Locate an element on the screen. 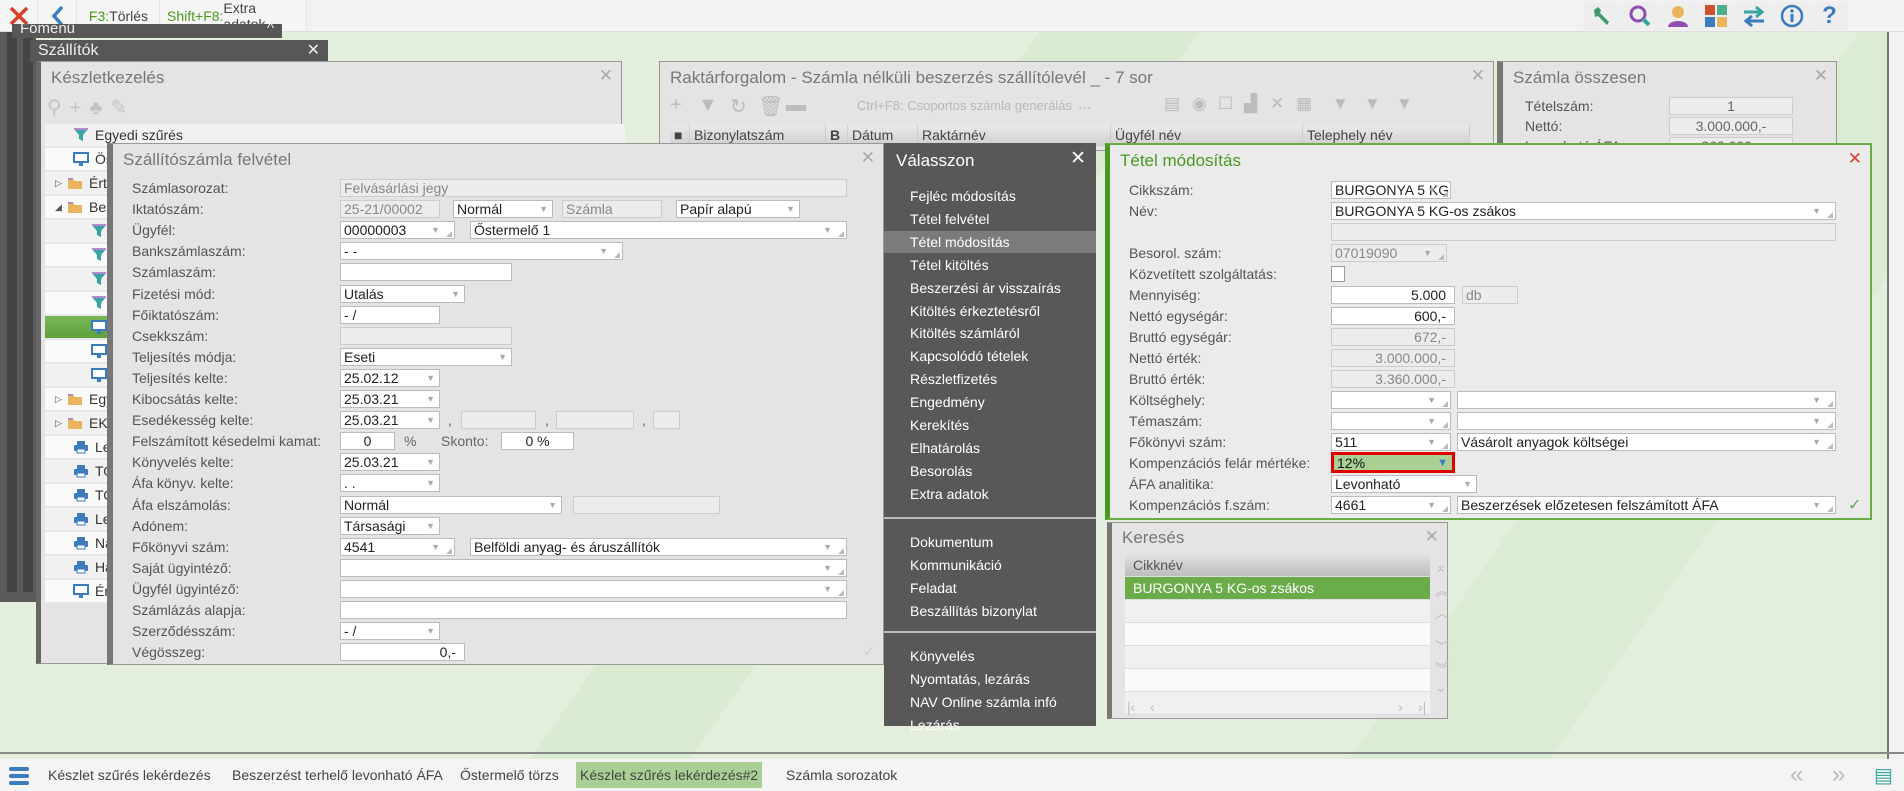 Image resolution: width=1904 pixels, height=791 pixels. menu-item: Dokumentum is located at coordinates (990, 542).